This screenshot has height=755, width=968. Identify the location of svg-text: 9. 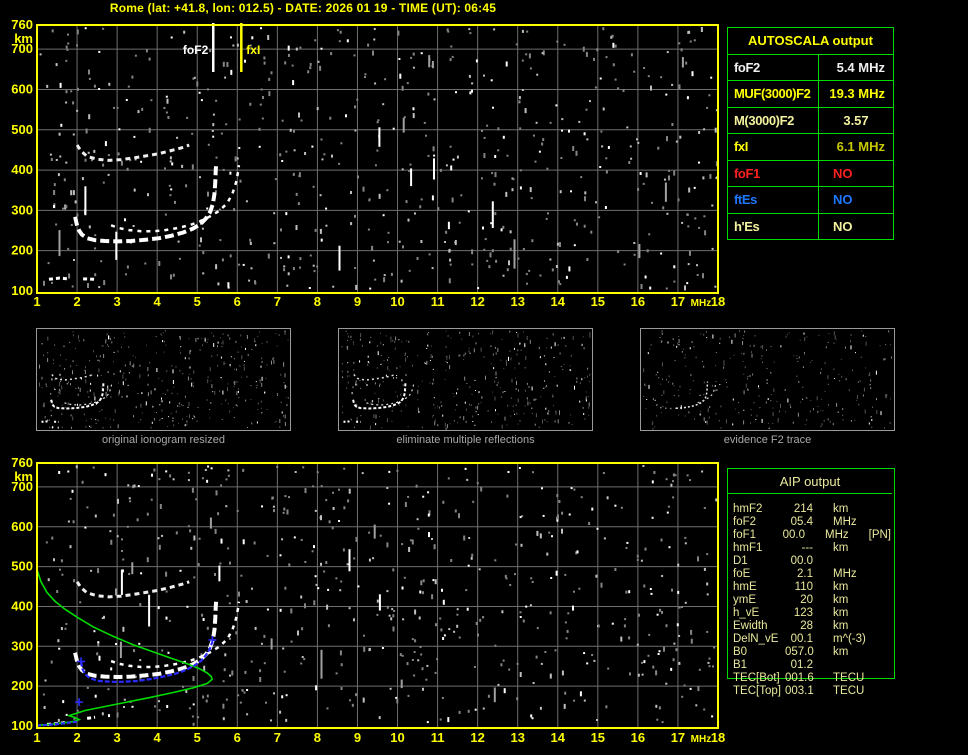
(357, 301).